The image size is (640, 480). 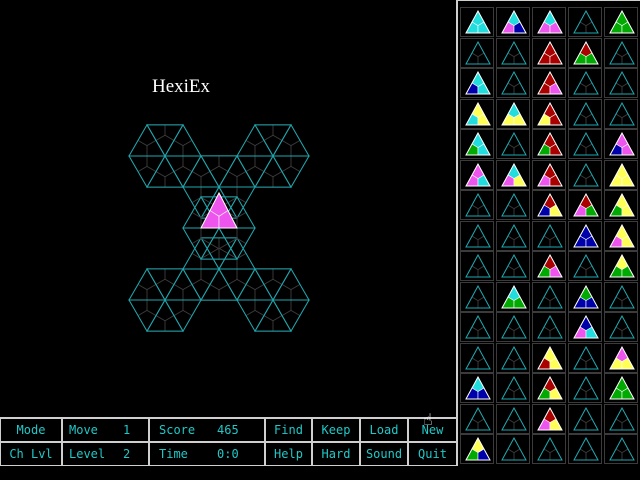 What do you see at coordinates (384, 430) in the screenshot?
I see `load-button: Load` at bounding box center [384, 430].